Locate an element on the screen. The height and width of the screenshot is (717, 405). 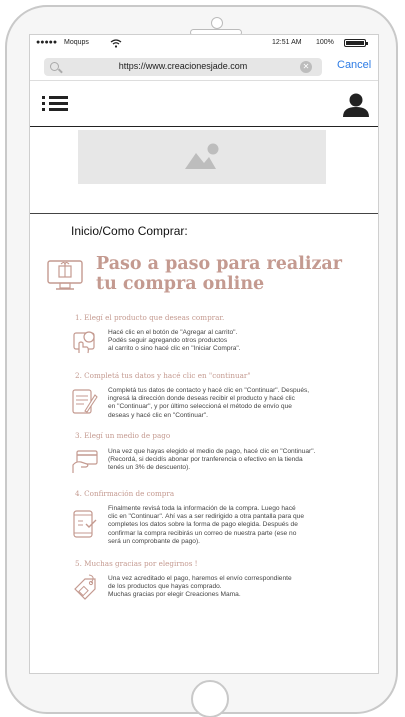
page-heading-line2: tu compra online is located at coordinates (180, 284).